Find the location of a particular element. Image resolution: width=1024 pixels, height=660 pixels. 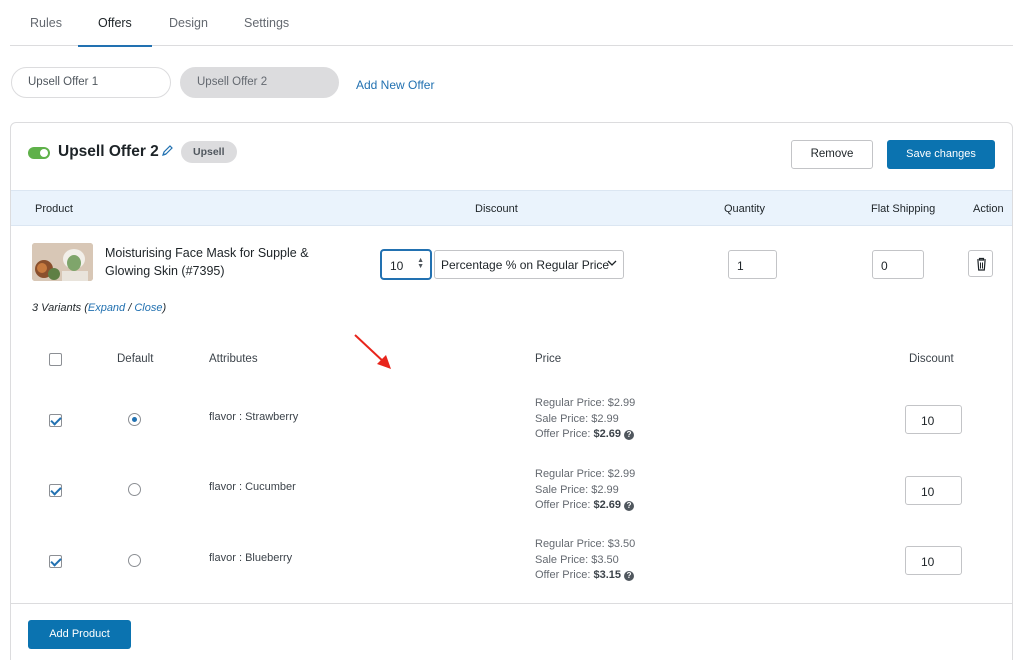

delete-product-button is located at coordinates (980, 263).